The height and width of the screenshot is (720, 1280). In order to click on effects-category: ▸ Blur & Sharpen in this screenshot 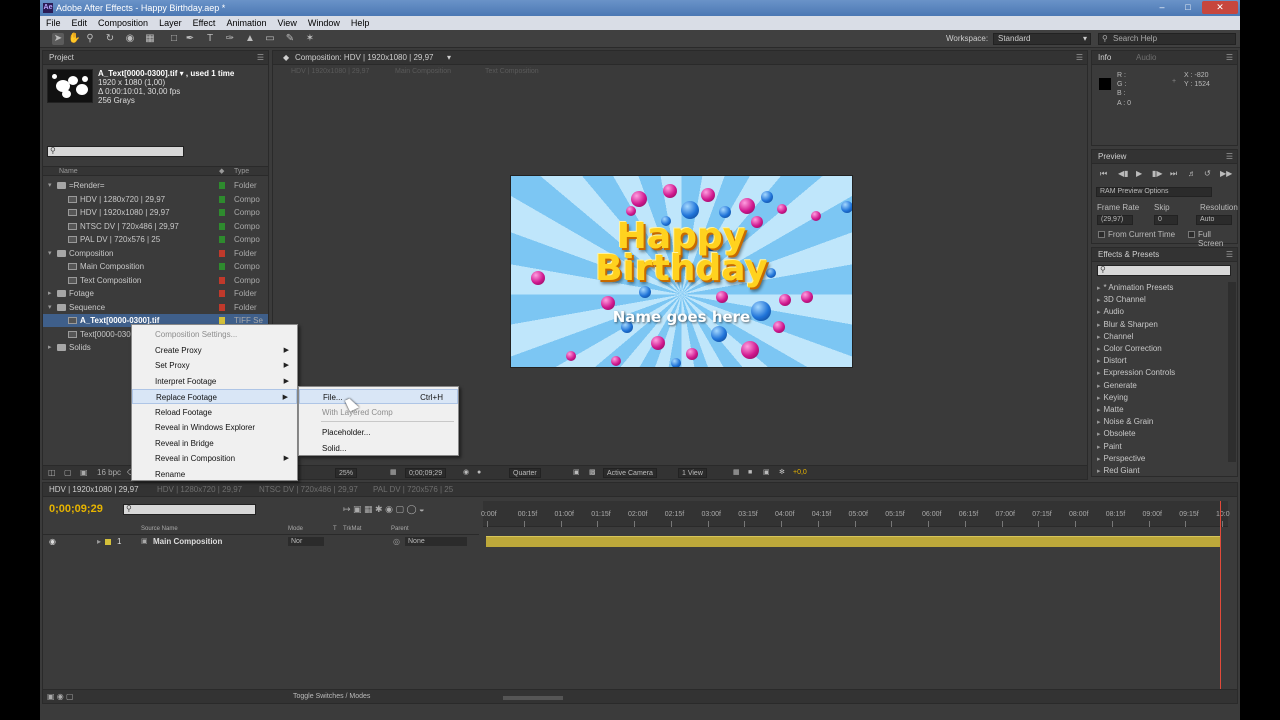, I will do `click(1127, 325)`.